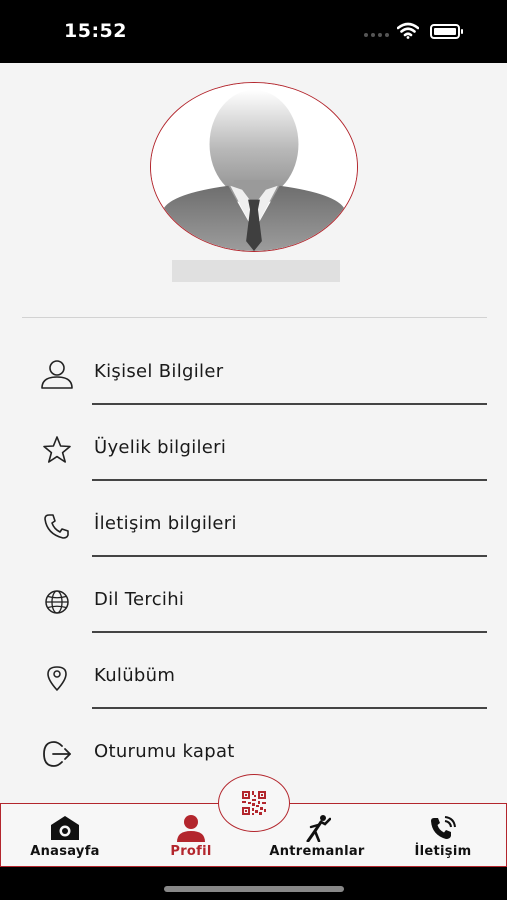 This screenshot has width=507, height=900. What do you see at coordinates (446, 31) in the screenshot?
I see `battery-icon` at bounding box center [446, 31].